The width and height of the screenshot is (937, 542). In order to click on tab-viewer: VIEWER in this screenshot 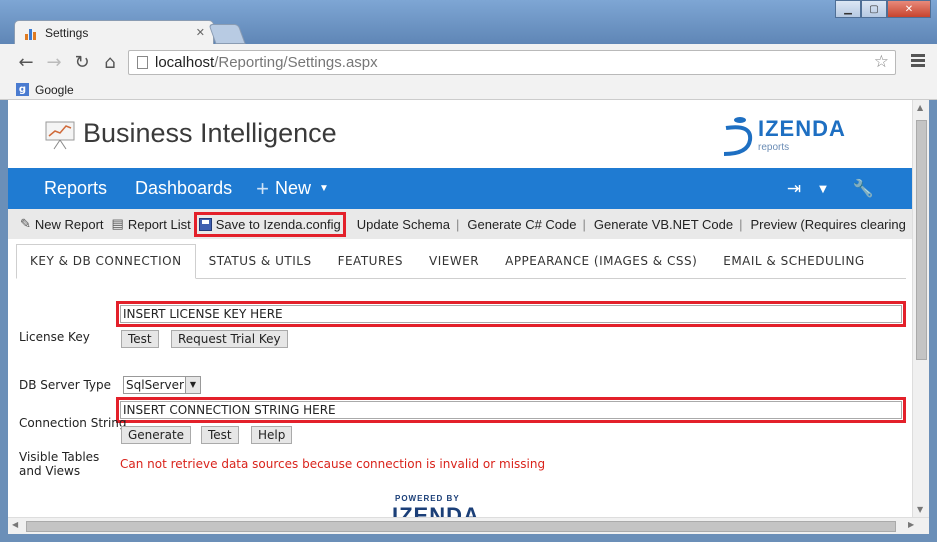, I will do `click(454, 266)`.